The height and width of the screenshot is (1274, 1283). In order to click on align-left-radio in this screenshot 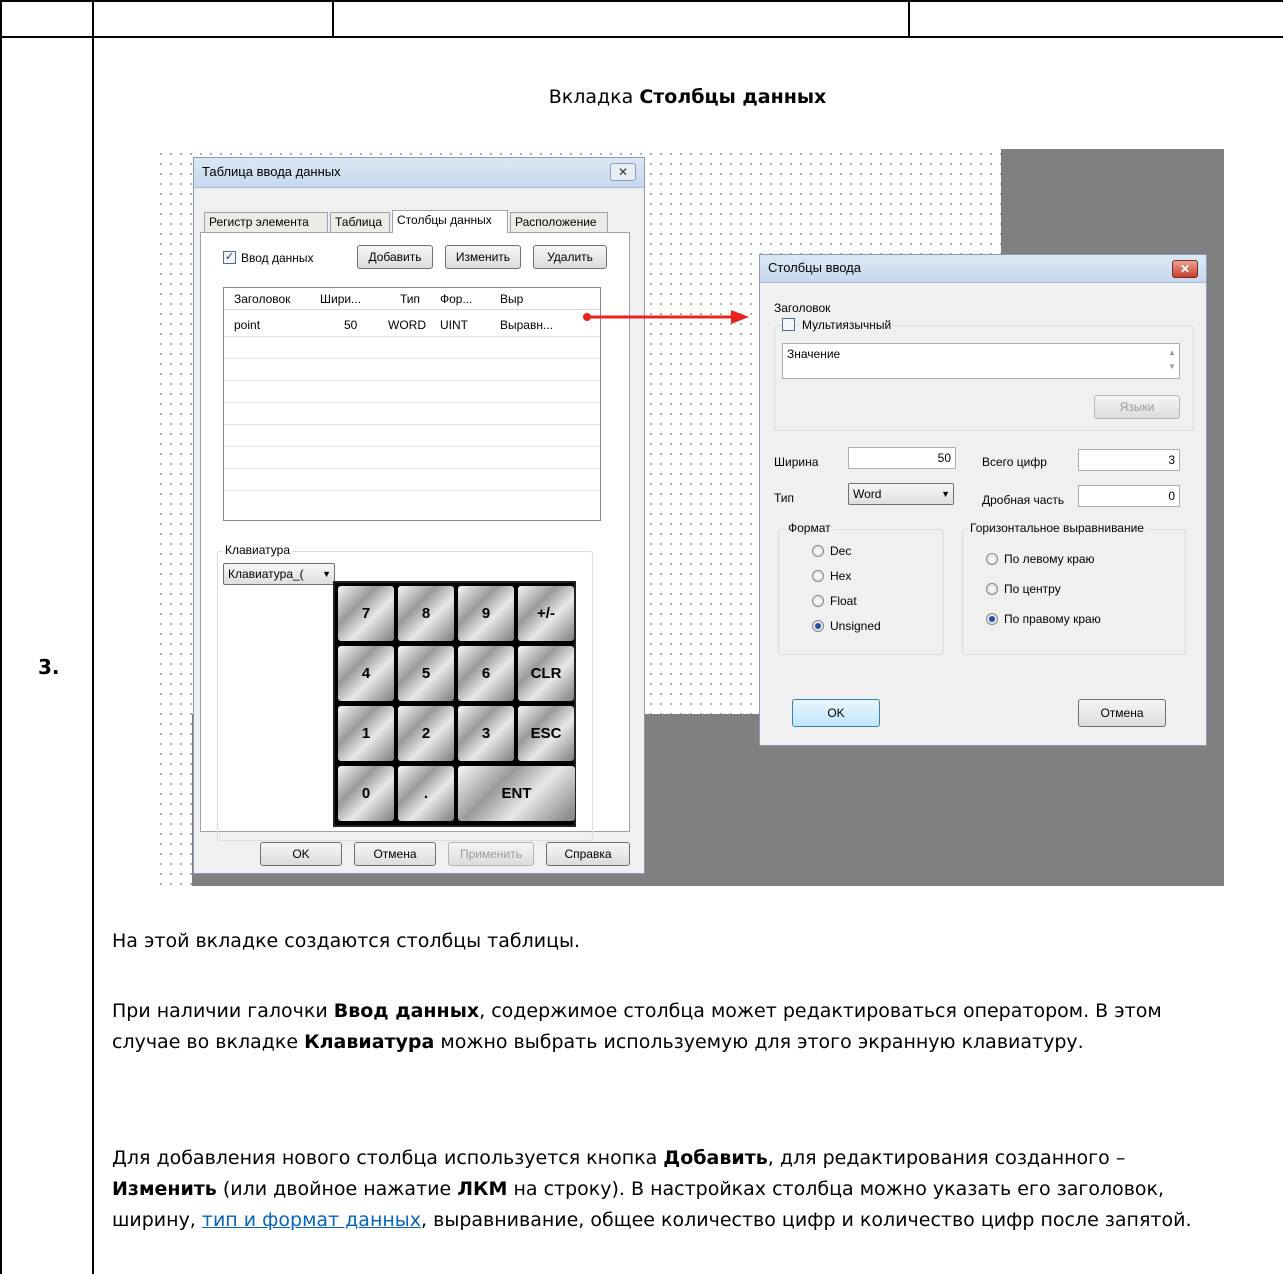, I will do `click(992, 559)`.